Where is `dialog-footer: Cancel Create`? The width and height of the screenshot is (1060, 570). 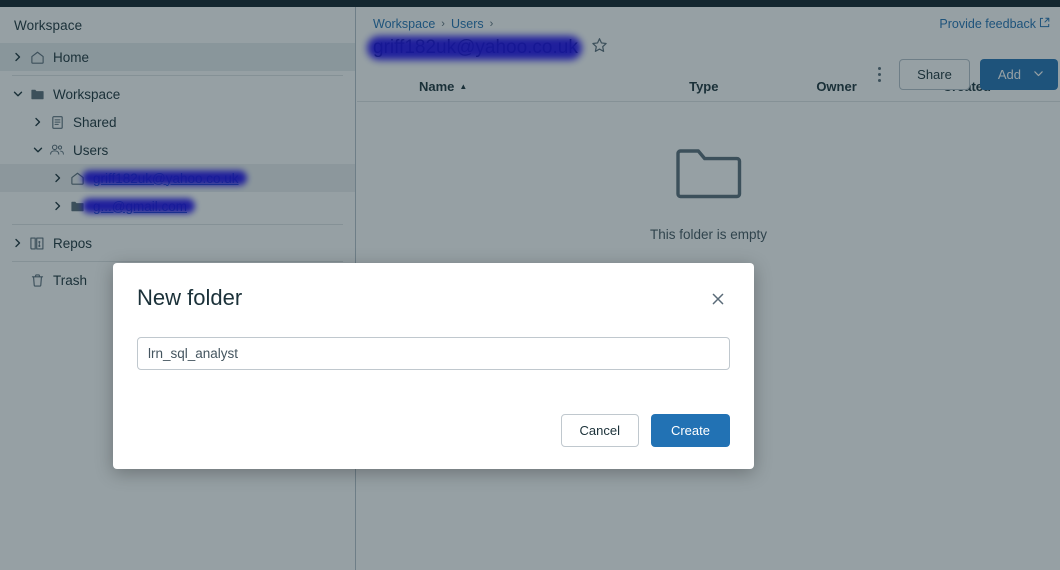
dialog-footer: Cancel Create is located at coordinates (433, 419).